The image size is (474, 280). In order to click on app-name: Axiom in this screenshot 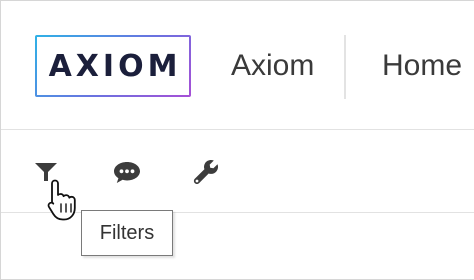, I will do `click(273, 65)`.